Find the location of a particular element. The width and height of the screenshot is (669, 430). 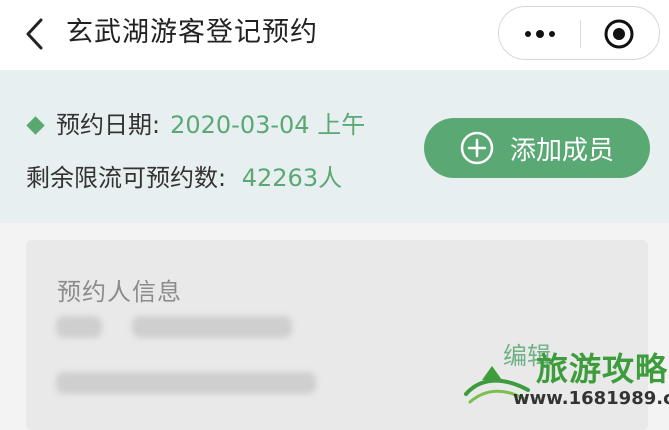

page-title: 玄武湖游客登记预约 is located at coordinates (192, 32).